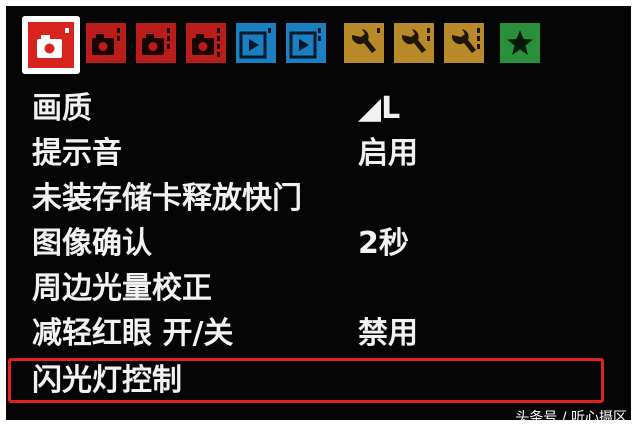 This screenshot has width=637, height=428. I want to click on menu-item-label: 未装存储卡释放快门, so click(167, 198).